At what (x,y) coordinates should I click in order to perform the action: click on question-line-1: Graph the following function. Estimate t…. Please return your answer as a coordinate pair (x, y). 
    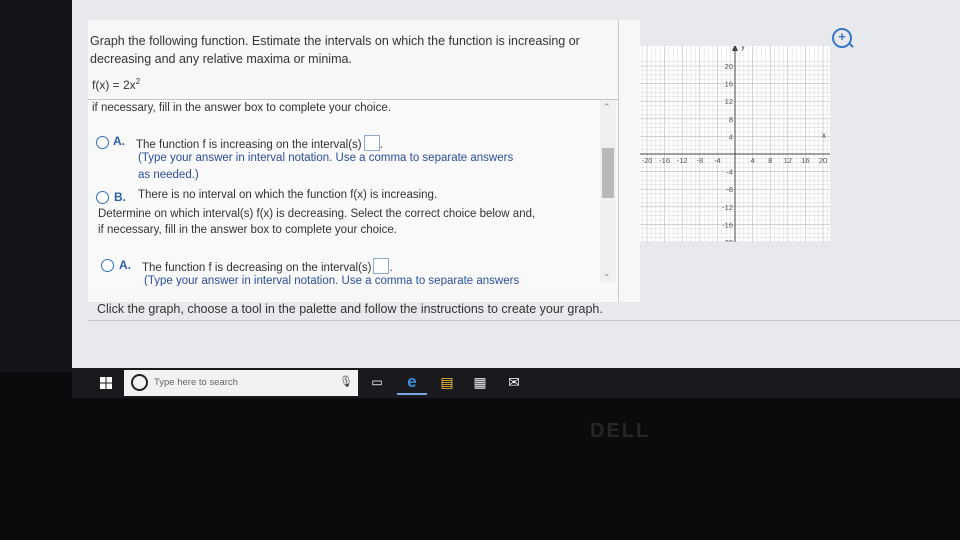
    Looking at the image, I should click on (335, 41).